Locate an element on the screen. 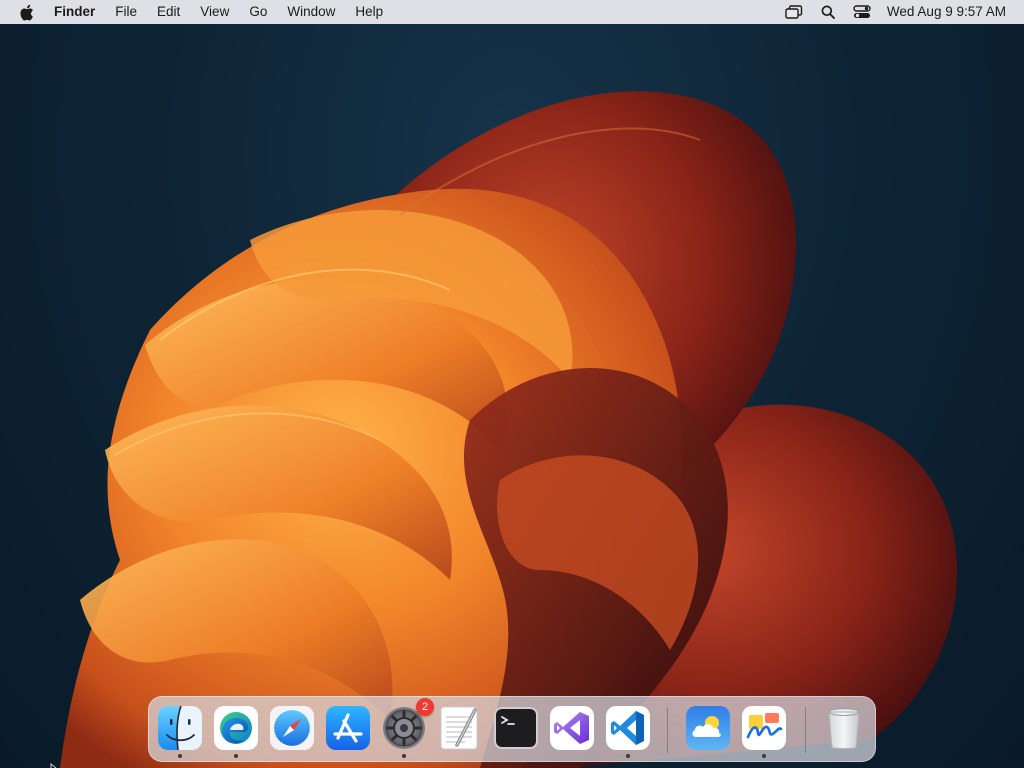 Image resolution: width=1024 pixels, height=768 pixels. safari-icon is located at coordinates (292, 728).